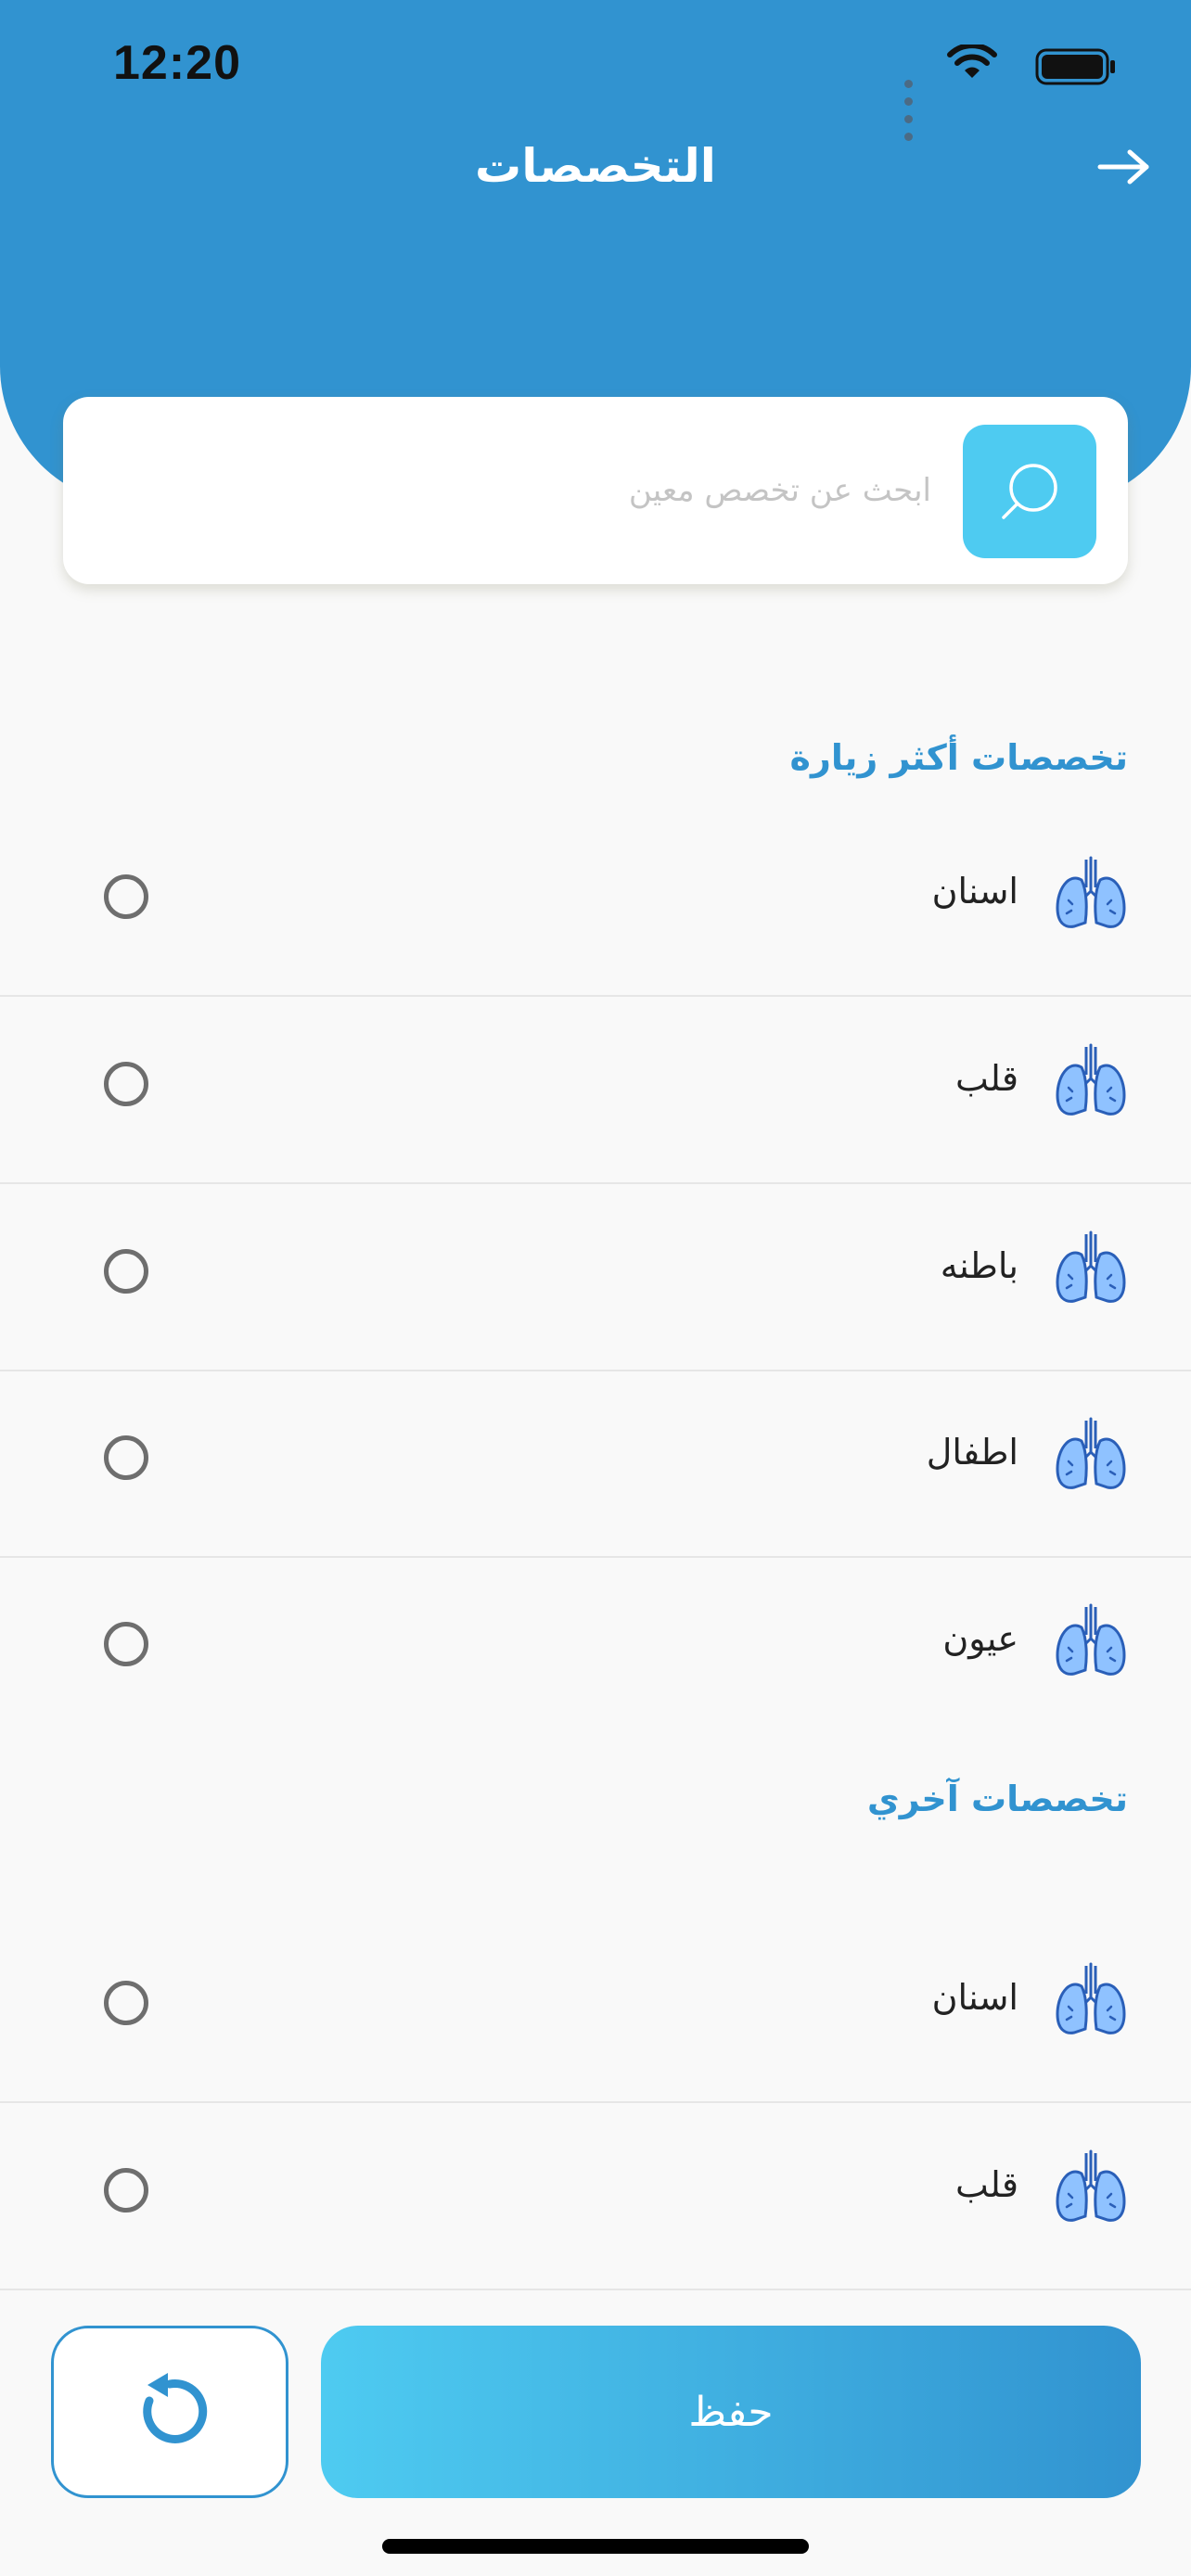 The width and height of the screenshot is (1191, 2576). What do you see at coordinates (1124, 166) in the screenshot?
I see `back-arrow-icon` at bounding box center [1124, 166].